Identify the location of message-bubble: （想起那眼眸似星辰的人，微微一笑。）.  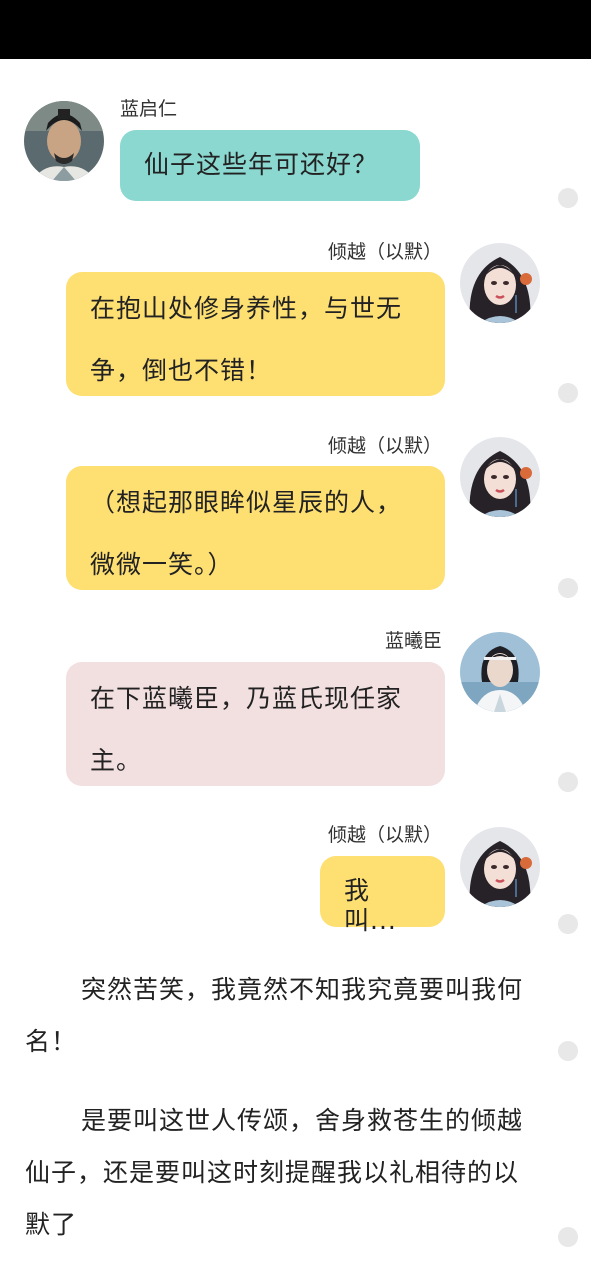
(255, 528).